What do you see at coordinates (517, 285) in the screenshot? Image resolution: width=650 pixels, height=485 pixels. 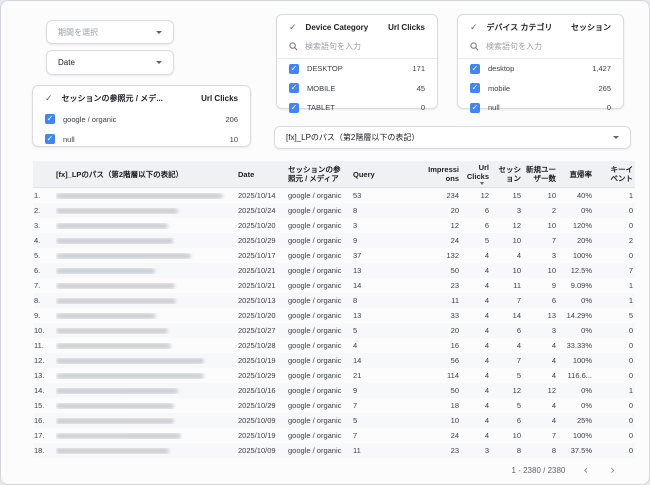 I see `cell-sessions: 11` at bounding box center [517, 285].